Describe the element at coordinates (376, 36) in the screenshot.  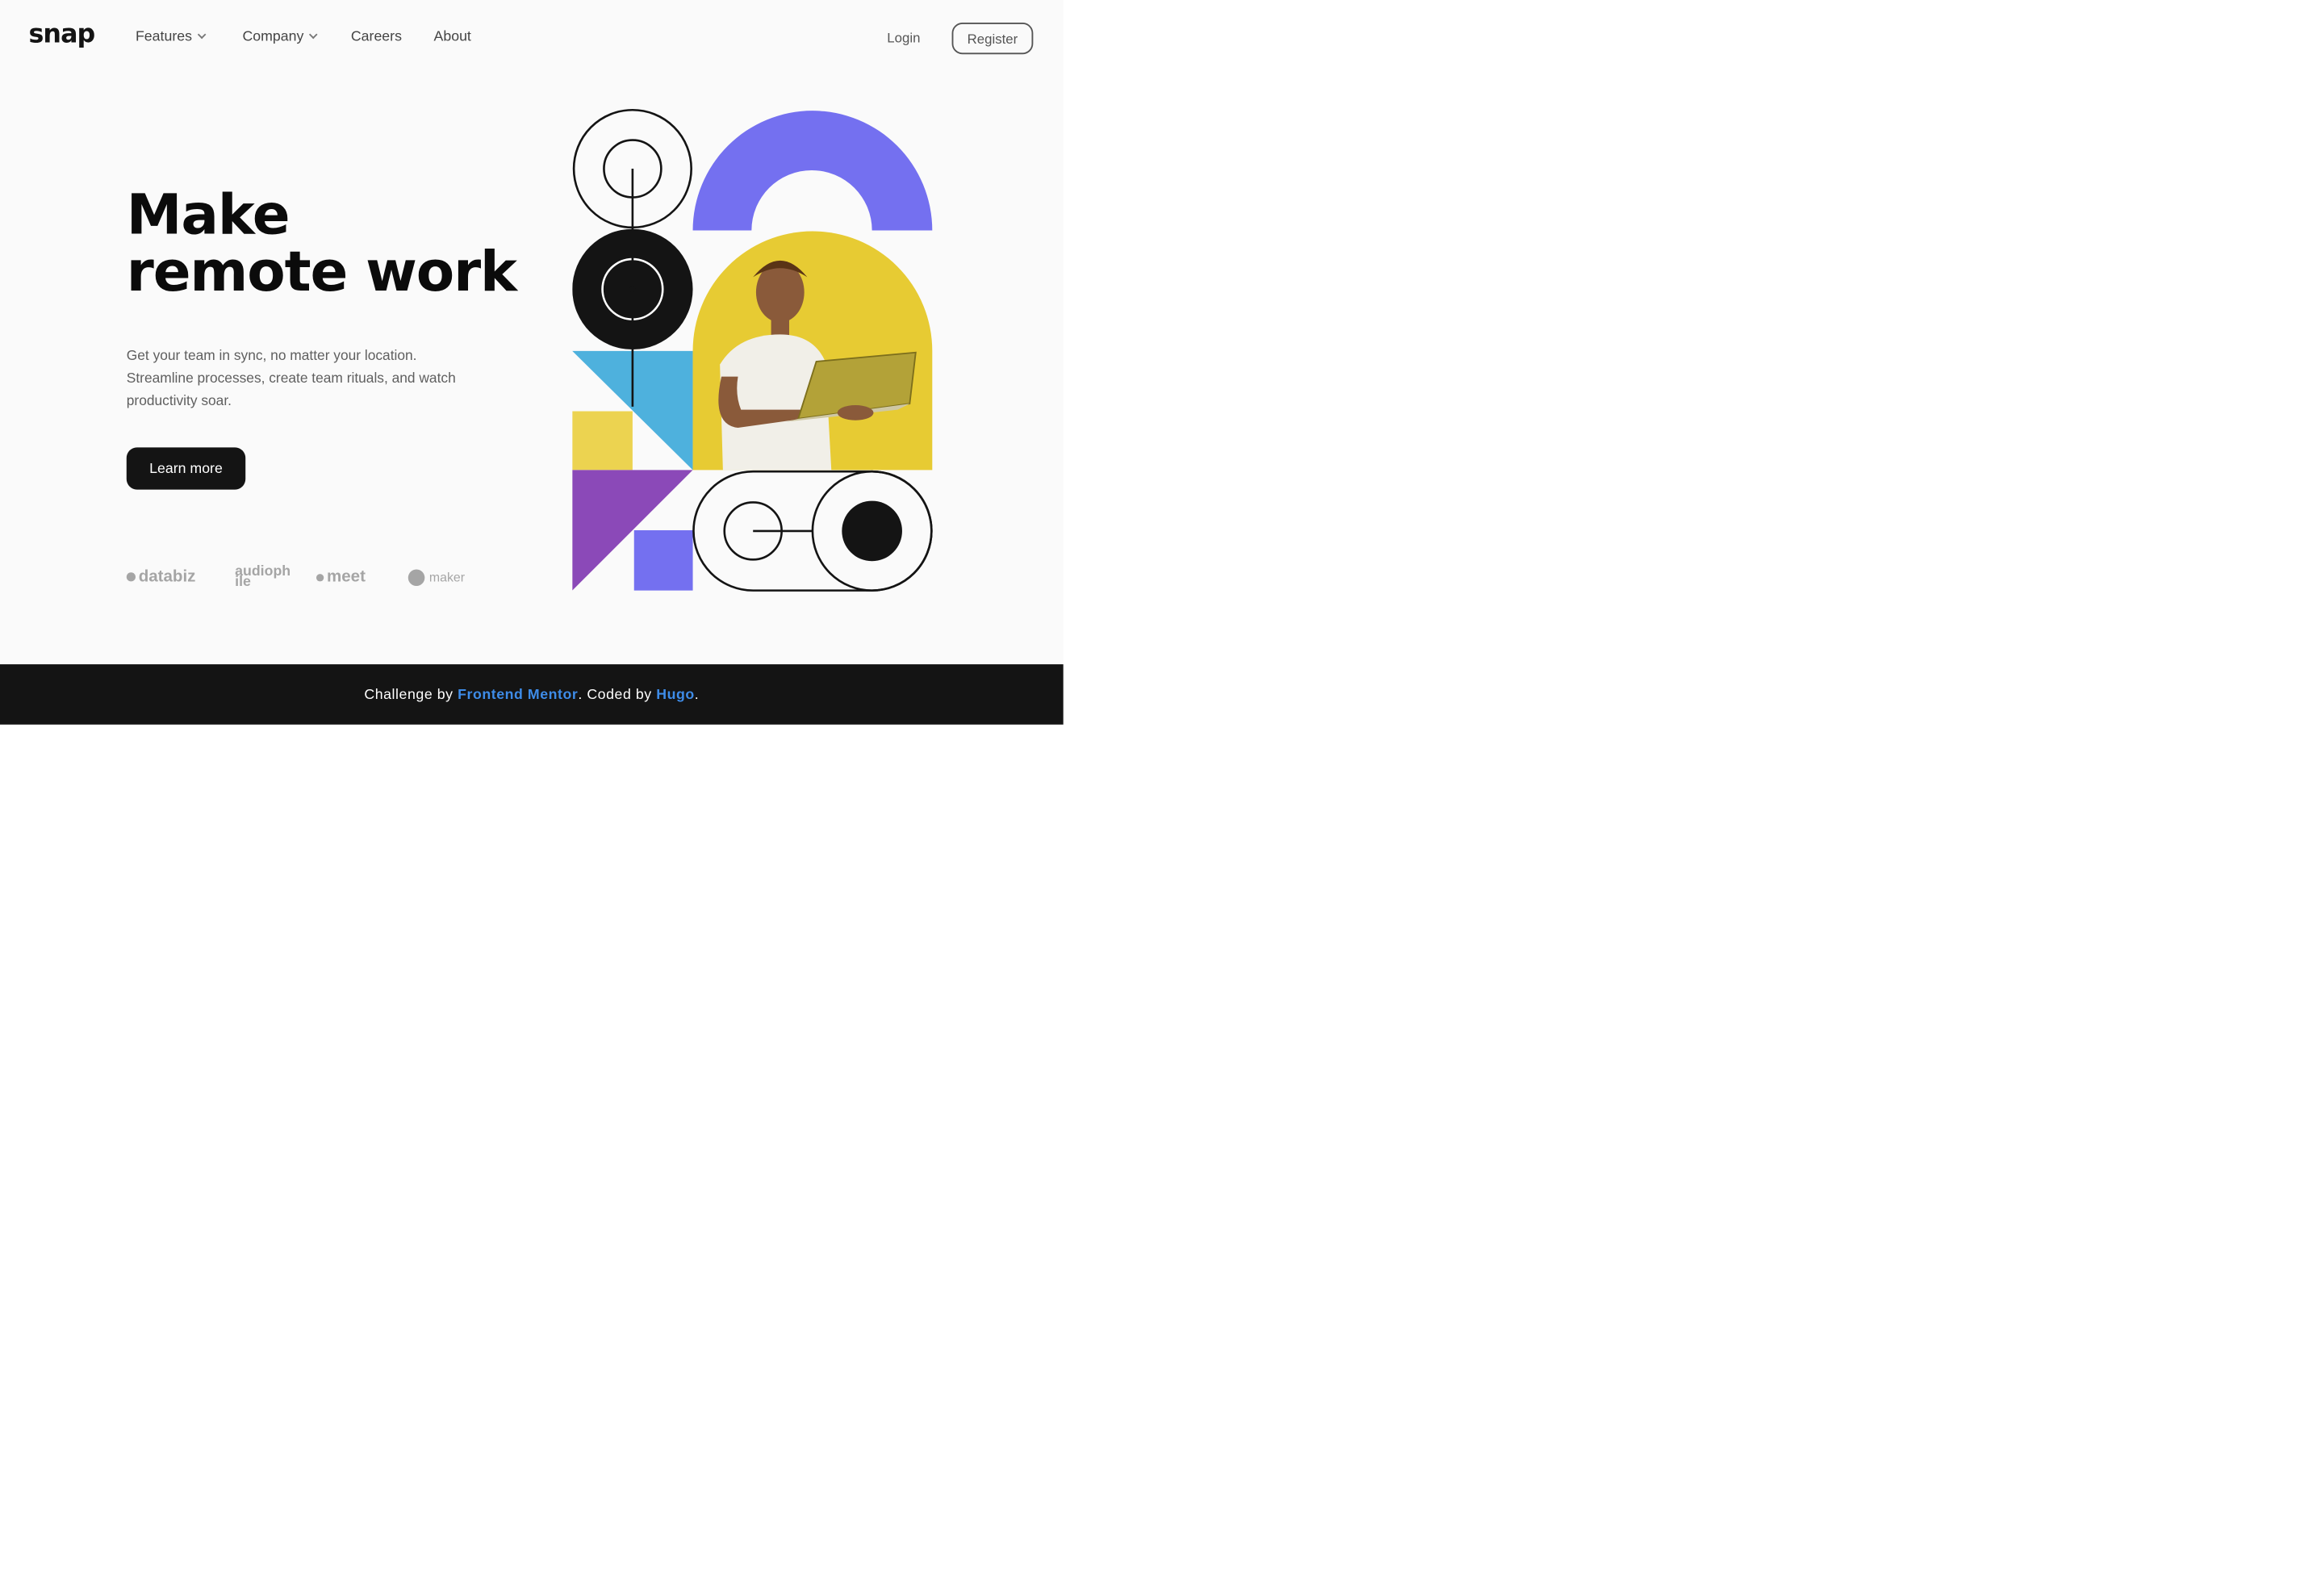
I see `nav-careers: Careers` at that location.